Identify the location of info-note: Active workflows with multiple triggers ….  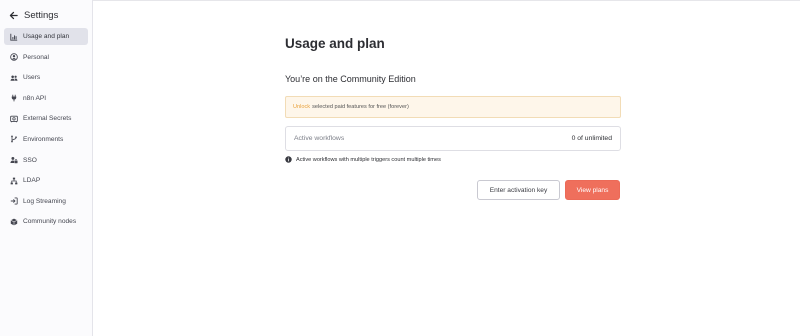
(363, 159).